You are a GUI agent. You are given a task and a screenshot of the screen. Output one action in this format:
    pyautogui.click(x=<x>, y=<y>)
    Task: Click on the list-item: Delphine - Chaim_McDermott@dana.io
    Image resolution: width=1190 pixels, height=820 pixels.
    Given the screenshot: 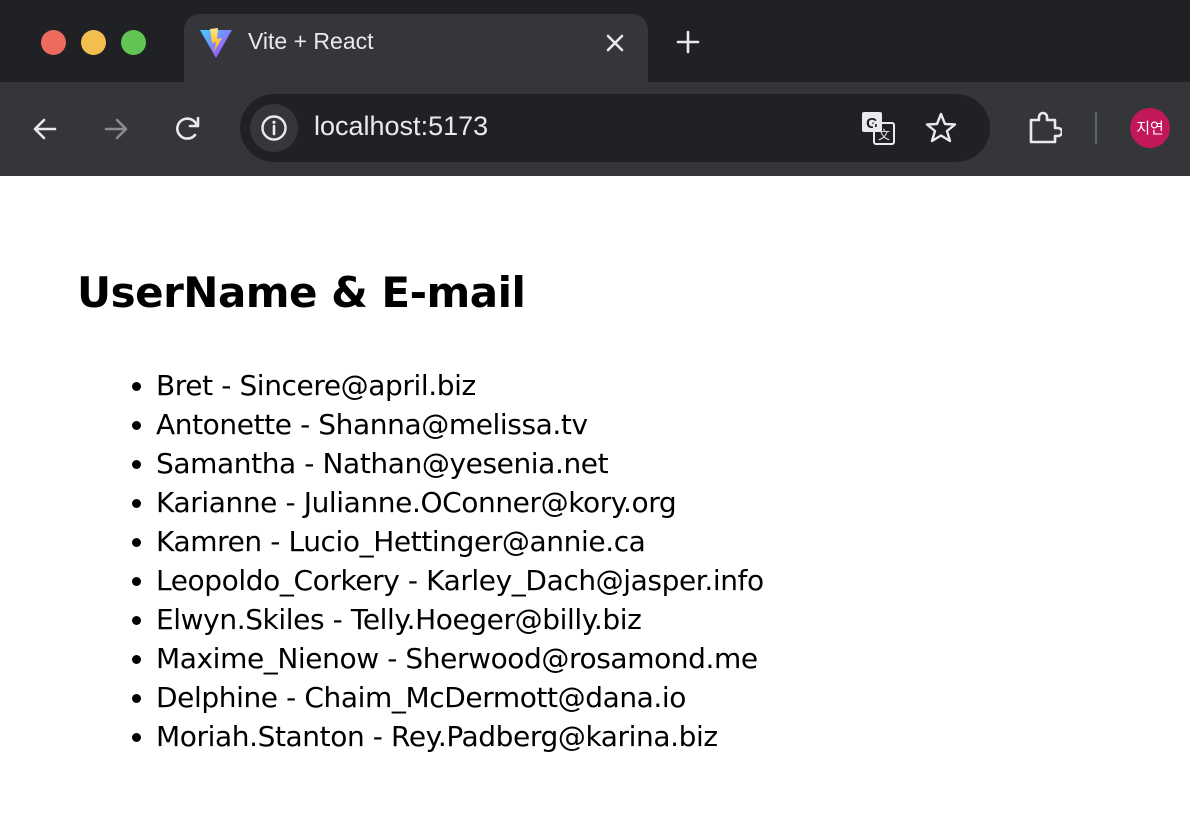 What is the action you would take?
    pyautogui.click(x=460, y=697)
    